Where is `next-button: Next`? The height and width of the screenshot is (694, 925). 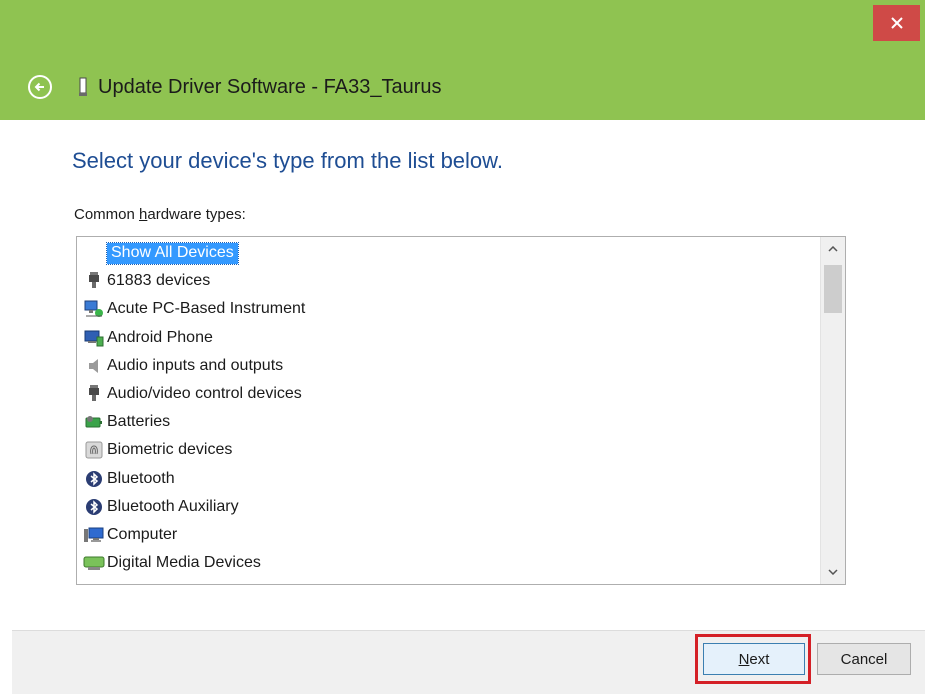 next-button: Next is located at coordinates (754, 659).